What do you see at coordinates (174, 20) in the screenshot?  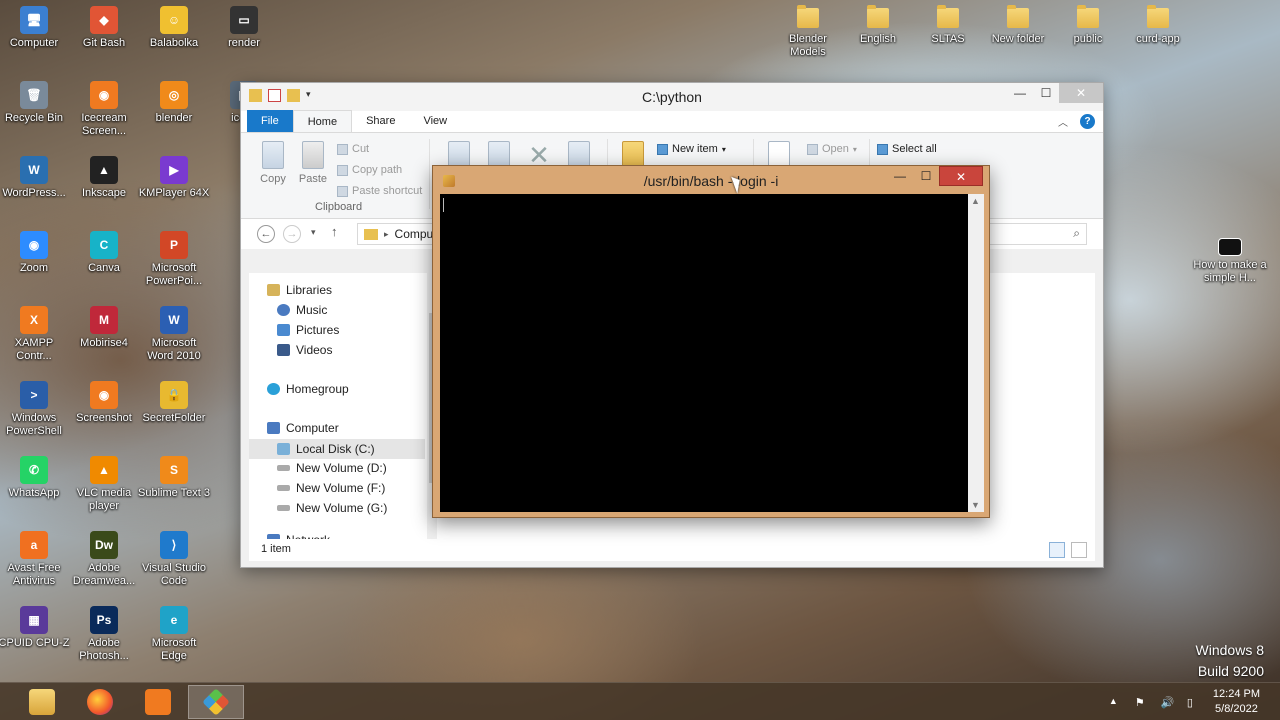 I see `app-icon: ☺` at bounding box center [174, 20].